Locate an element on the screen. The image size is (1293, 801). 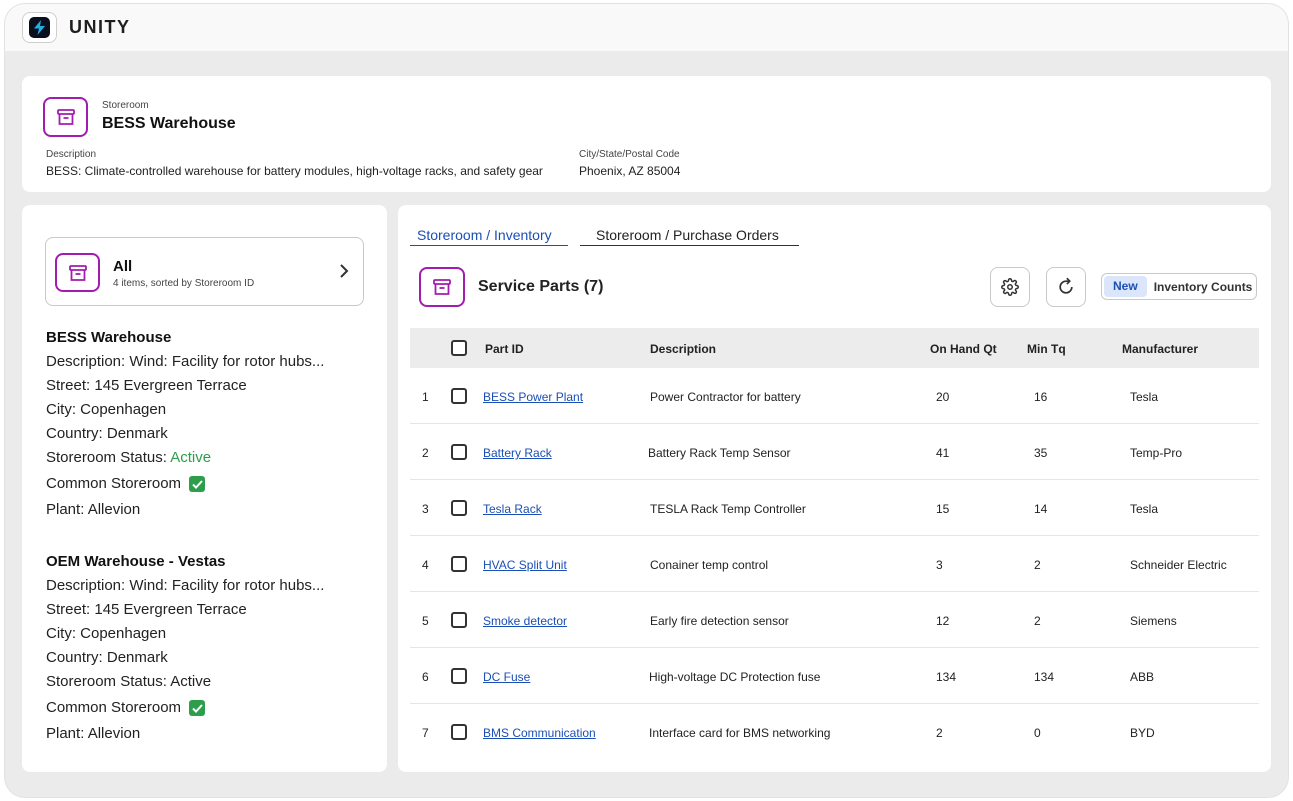
top-bar: UNITY is located at coordinates (646, 27).